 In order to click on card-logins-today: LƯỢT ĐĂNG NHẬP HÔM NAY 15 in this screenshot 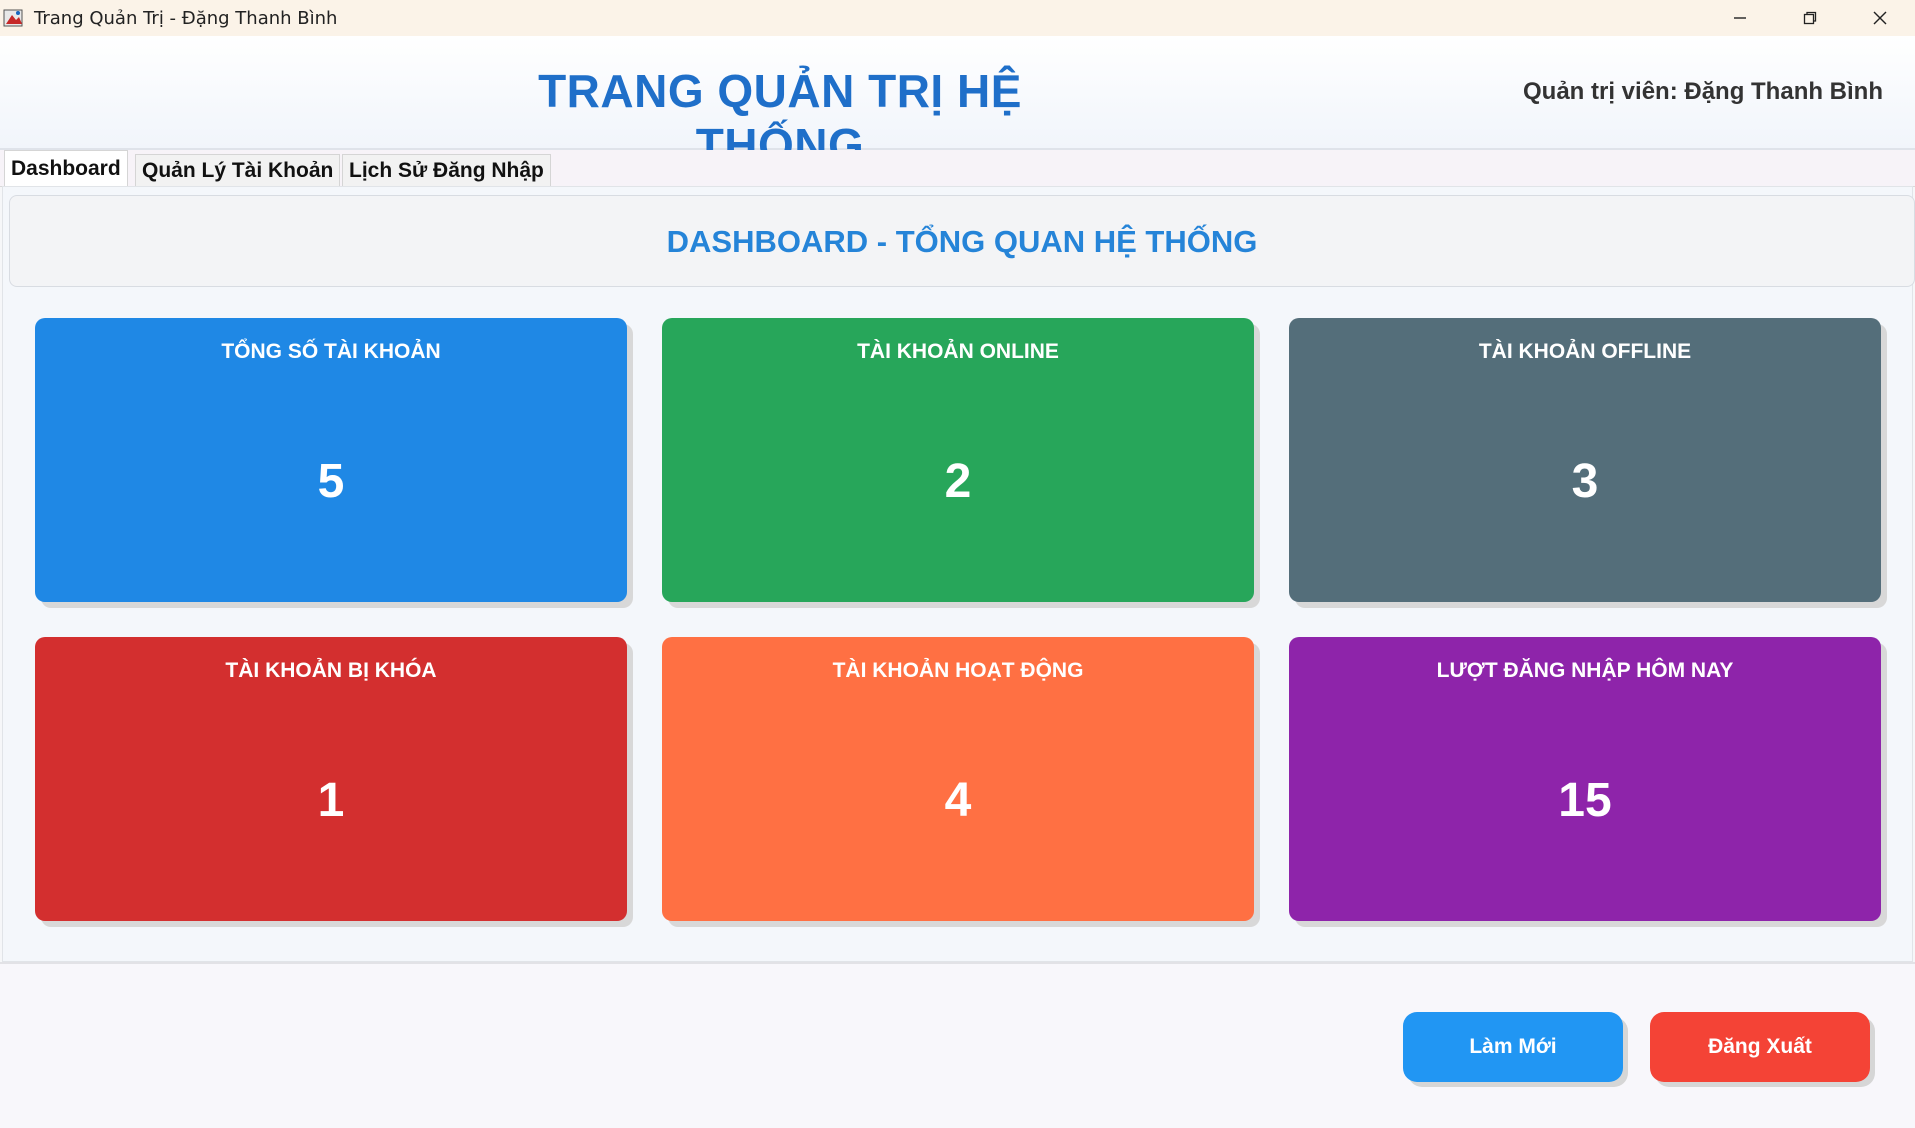, I will do `click(1585, 779)`.